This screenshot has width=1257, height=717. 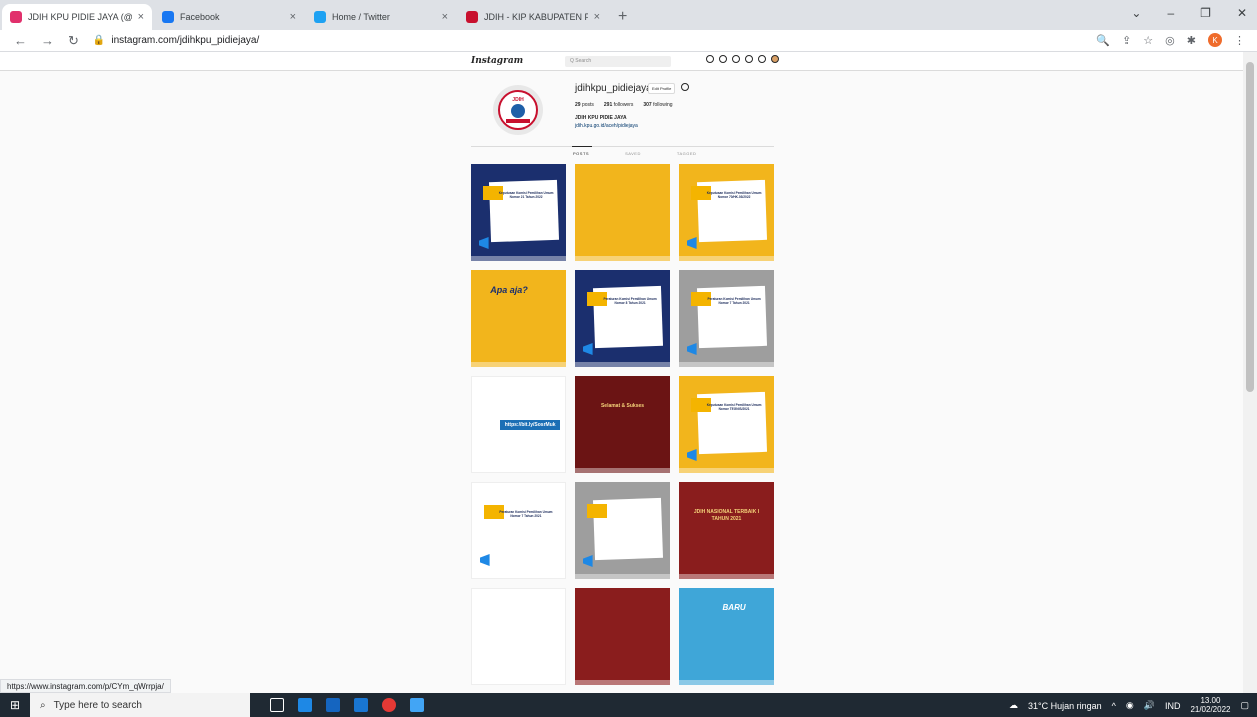 I want to click on browser-tab: JDIH - KIP KABUPATEN PIDIE JAY ×, so click(x=533, y=17).